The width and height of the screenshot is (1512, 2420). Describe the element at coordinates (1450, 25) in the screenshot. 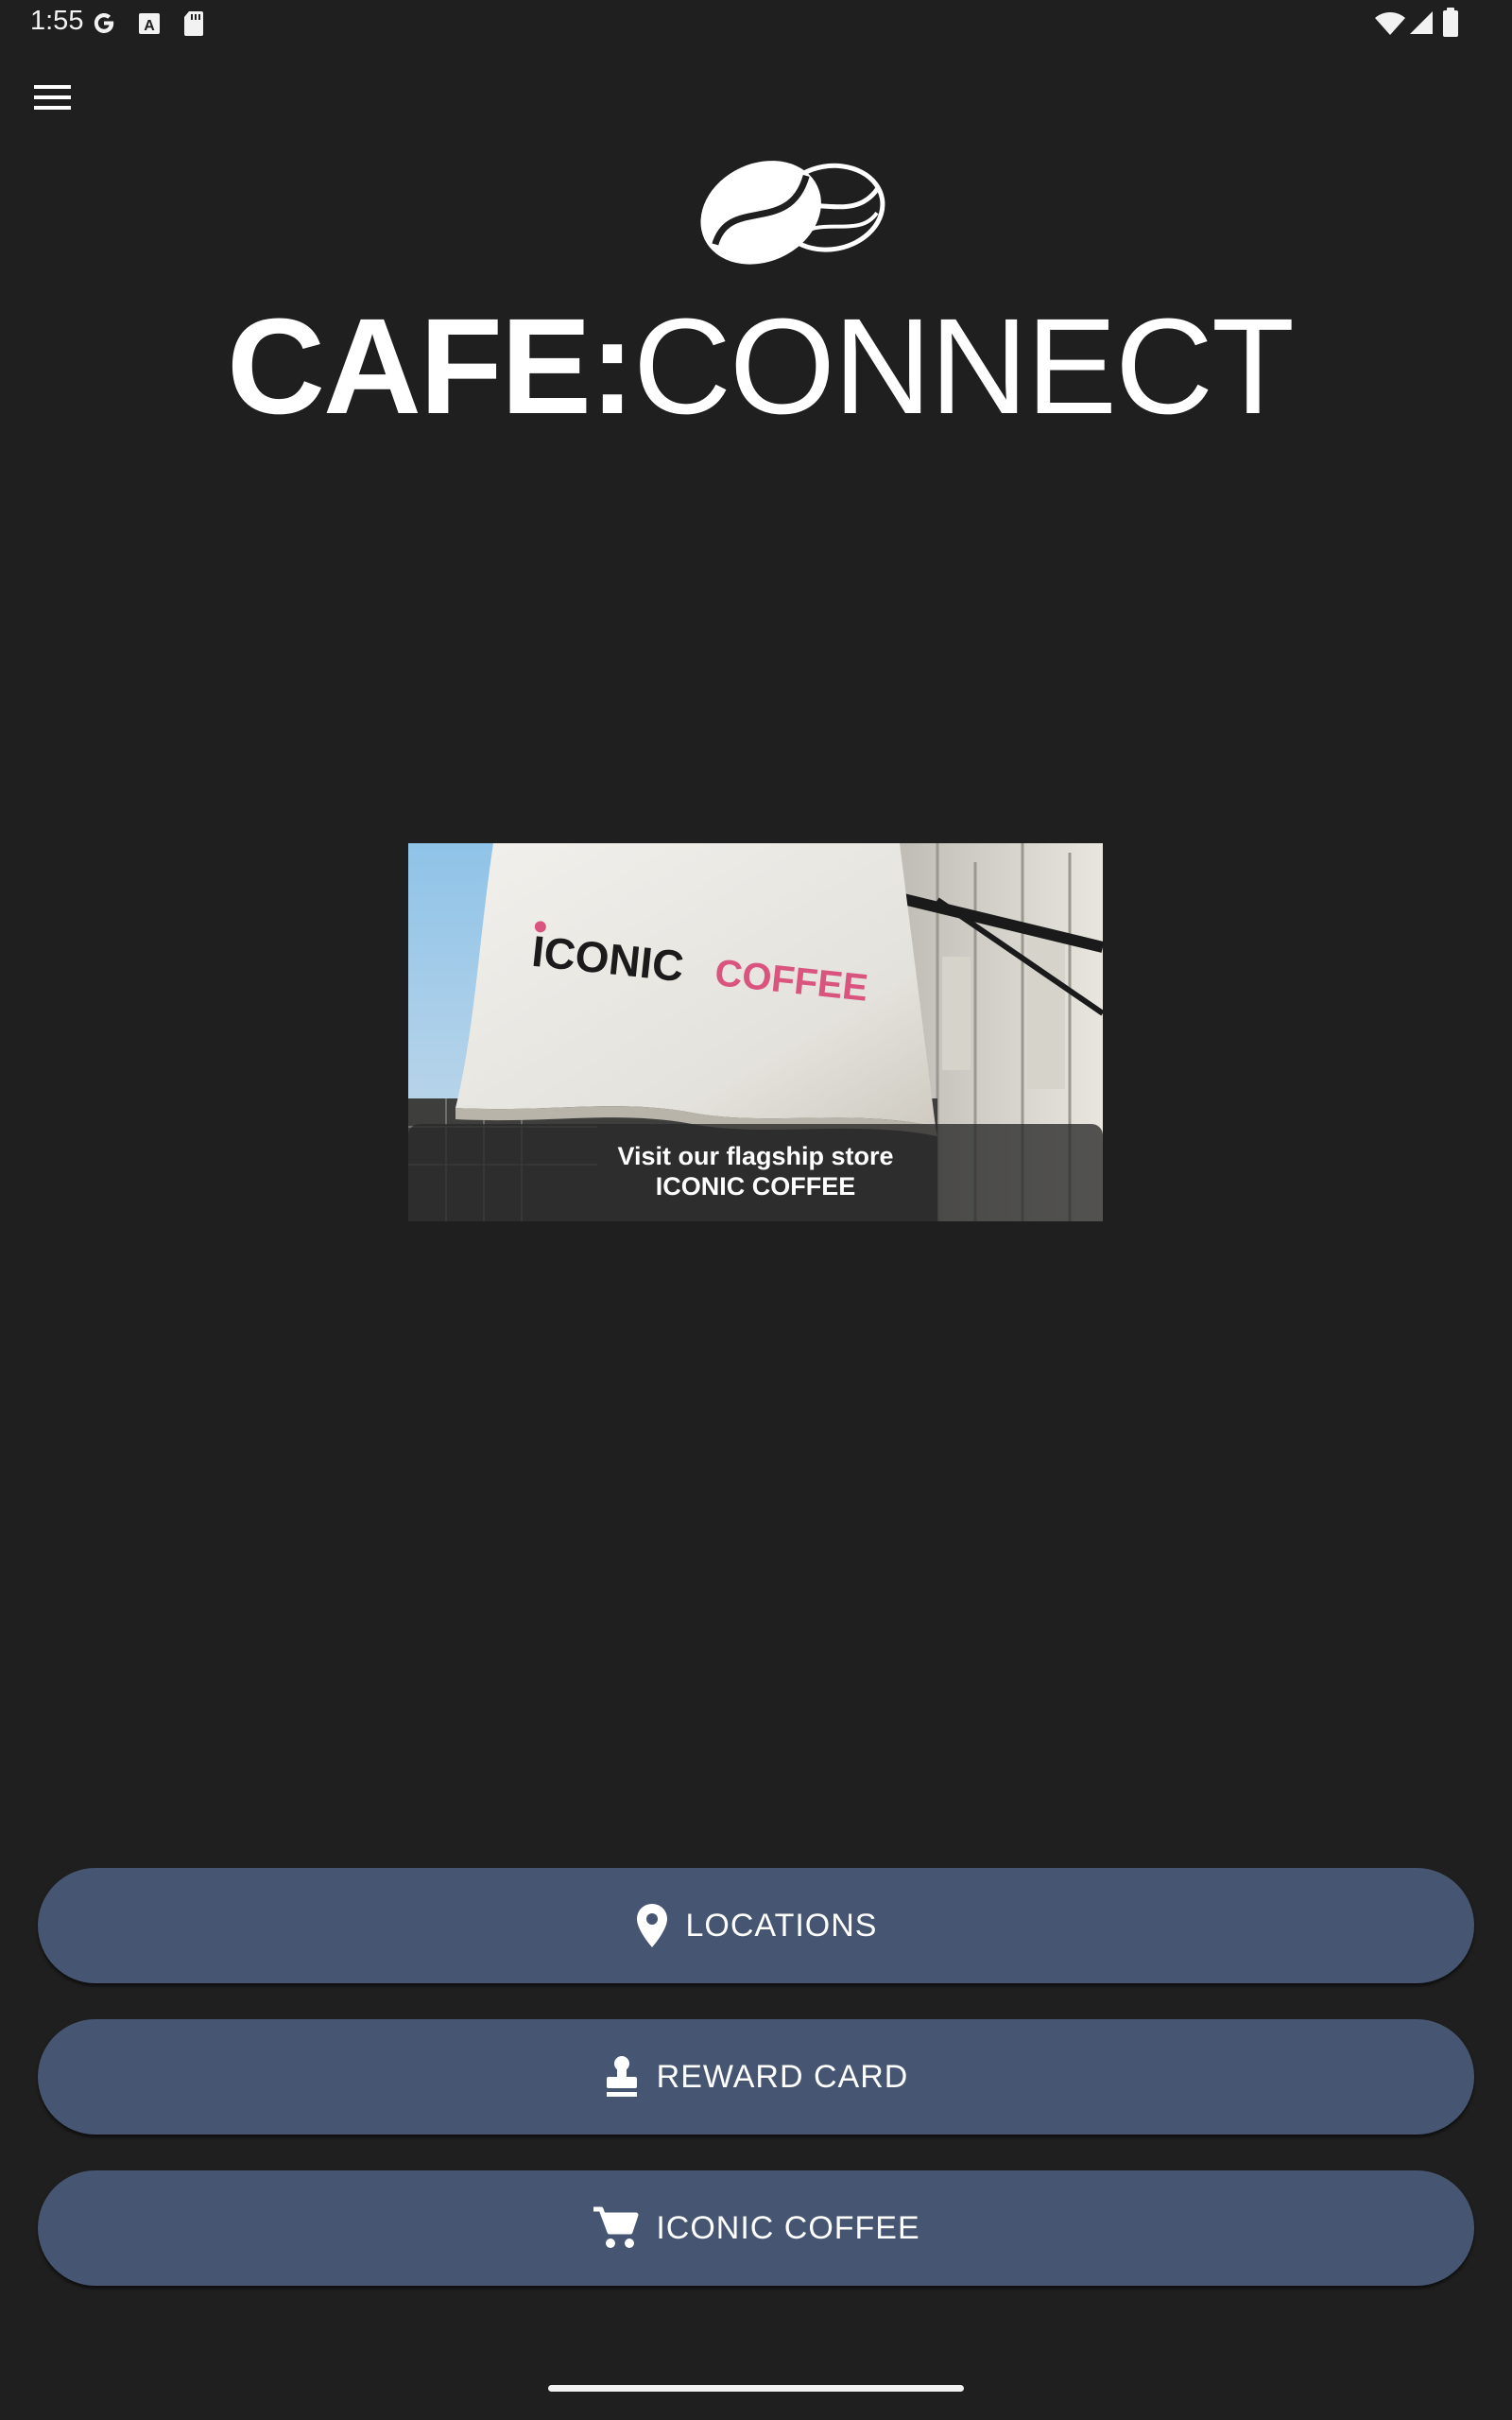

I see `battery-icon` at that location.